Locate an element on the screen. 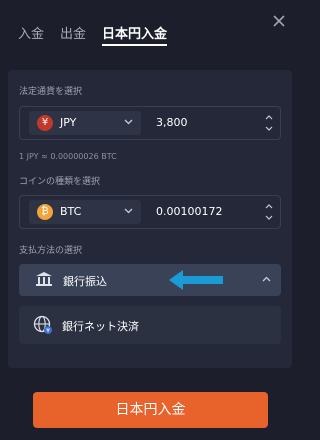 The width and height of the screenshot is (320, 440). fiat-amount-stepper is located at coordinates (269, 123).